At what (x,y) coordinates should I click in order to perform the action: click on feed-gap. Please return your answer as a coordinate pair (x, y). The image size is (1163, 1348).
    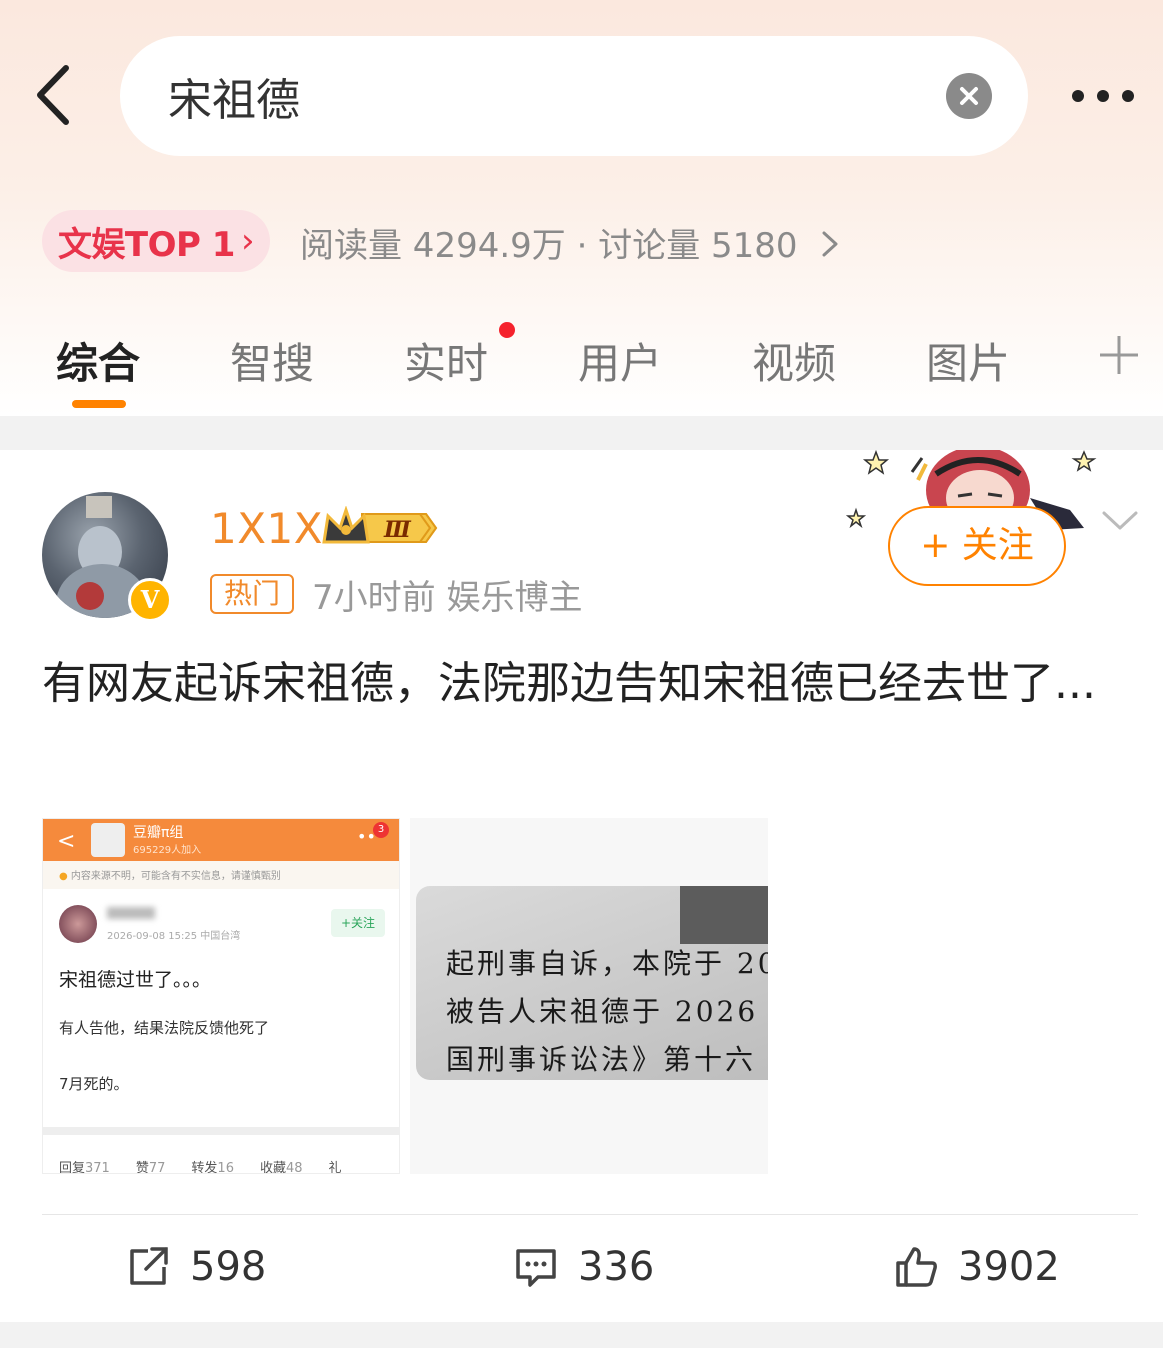
    Looking at the image, I should click on (581, 1335).